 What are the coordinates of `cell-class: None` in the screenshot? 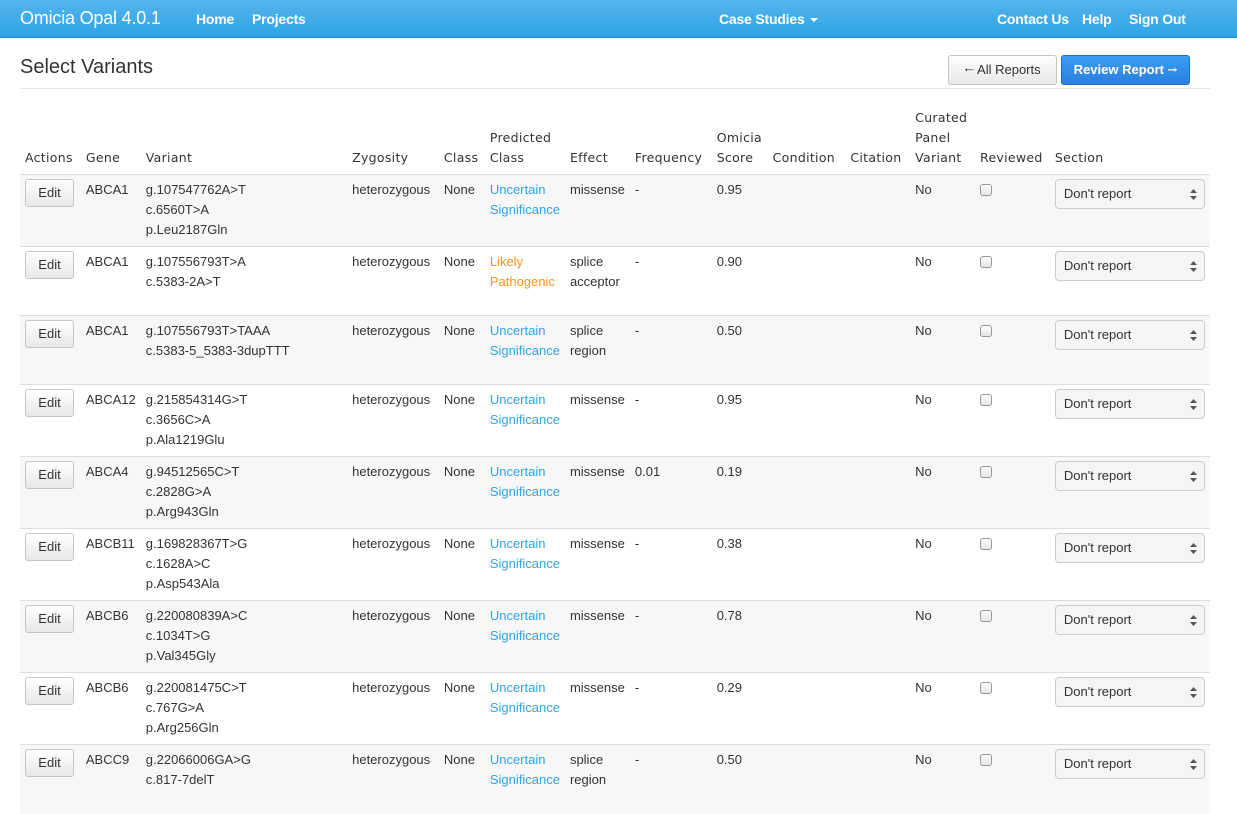 It's located at (461, 420).